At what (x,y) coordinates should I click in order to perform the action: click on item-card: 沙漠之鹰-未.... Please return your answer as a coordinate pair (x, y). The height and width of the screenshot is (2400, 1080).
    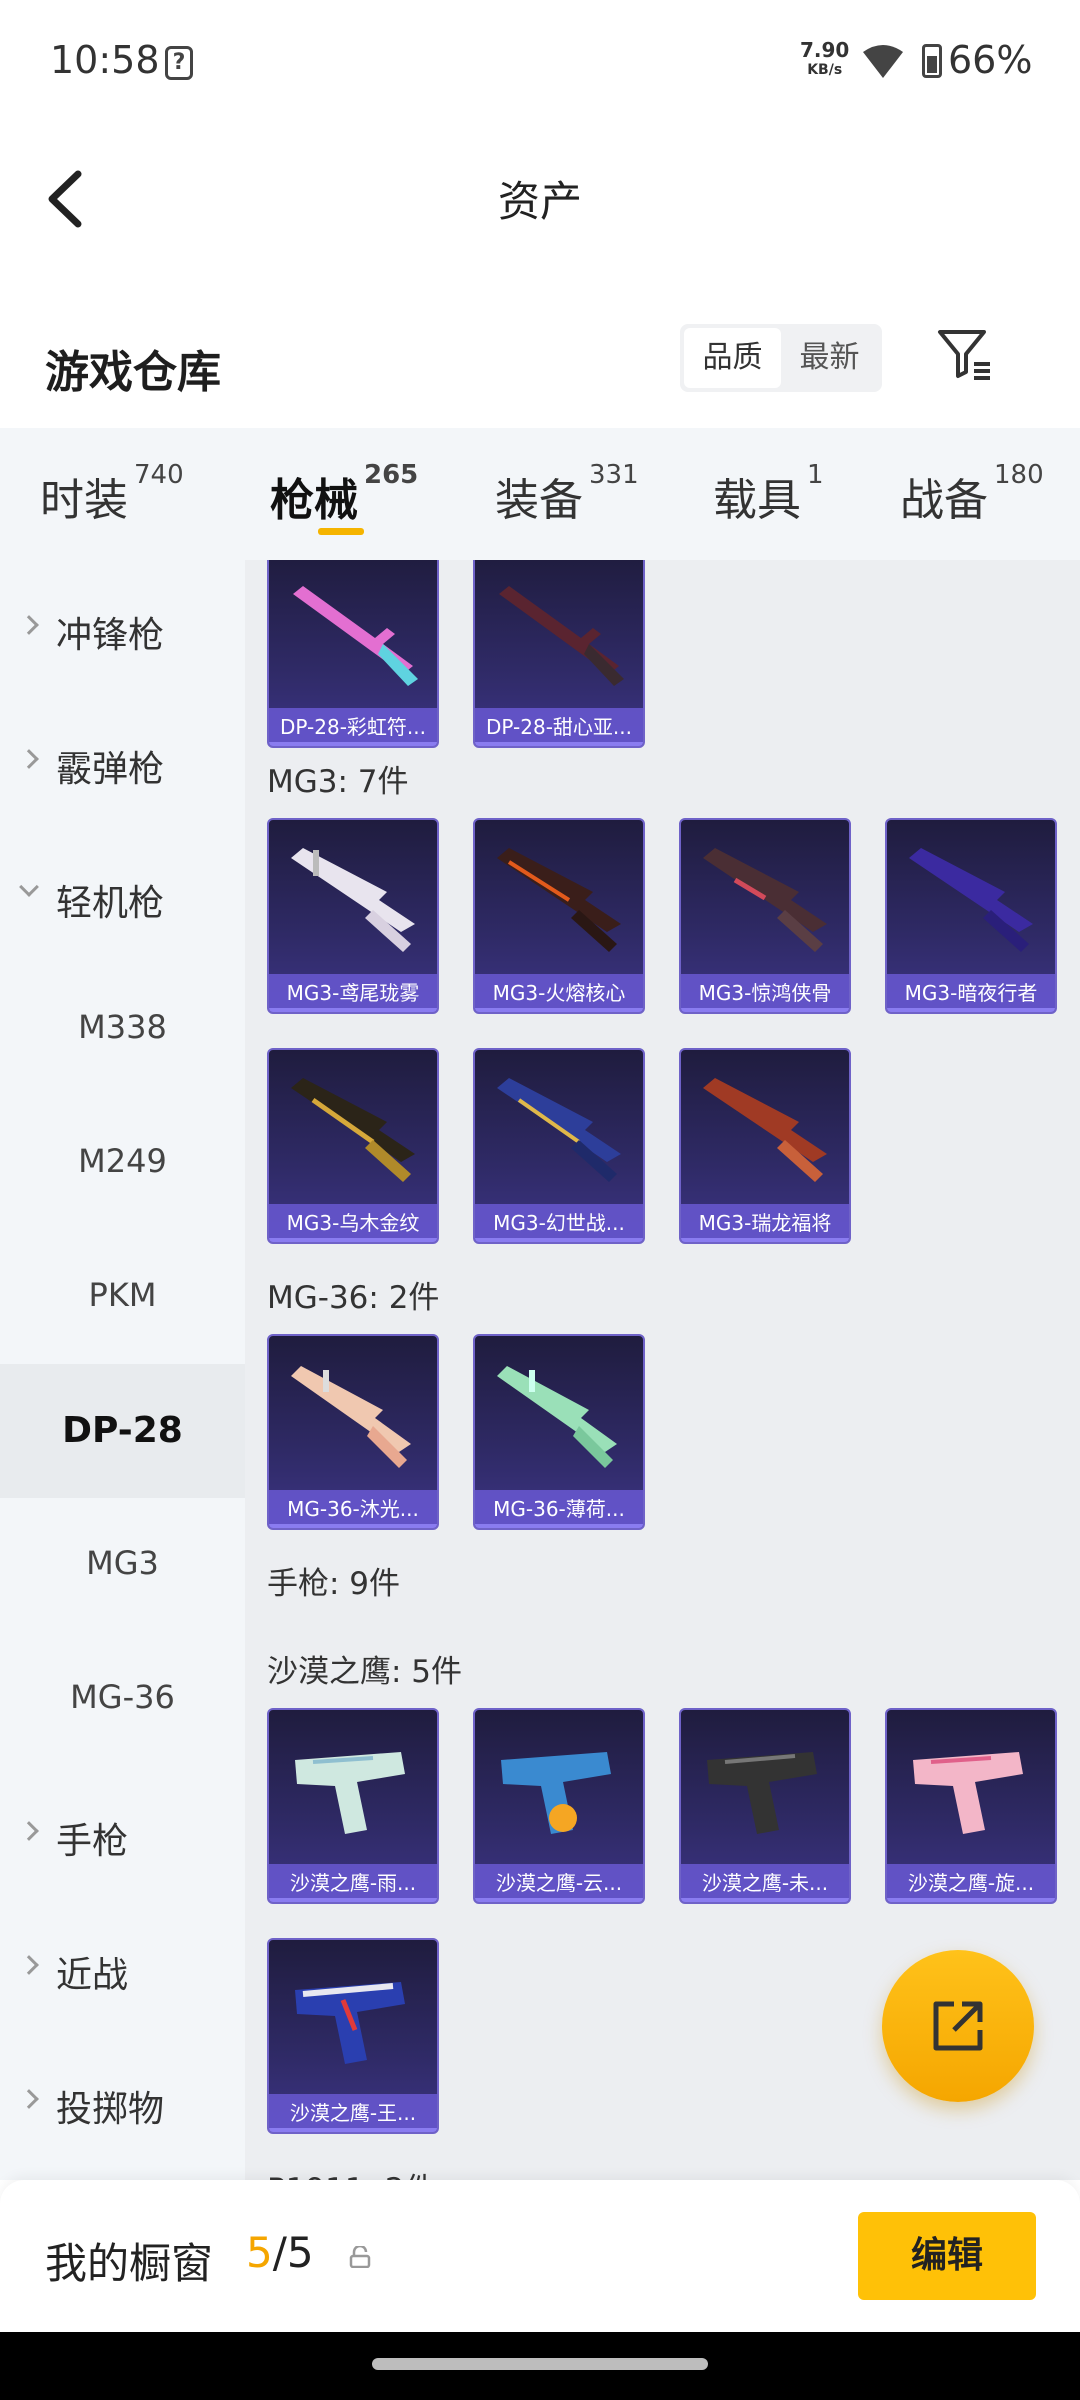
    Looking at the image, I should click on (765, 1806).